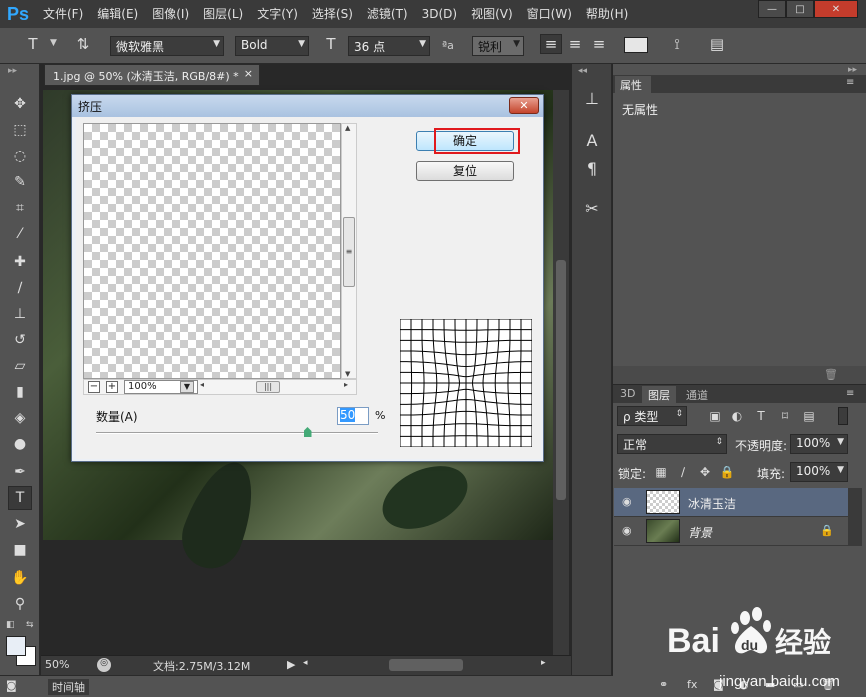  What do you see at coordinates (20, 366) in the screenshot?
I see `eraser-tool-icon: ▱` at bounding box center [20, 366].